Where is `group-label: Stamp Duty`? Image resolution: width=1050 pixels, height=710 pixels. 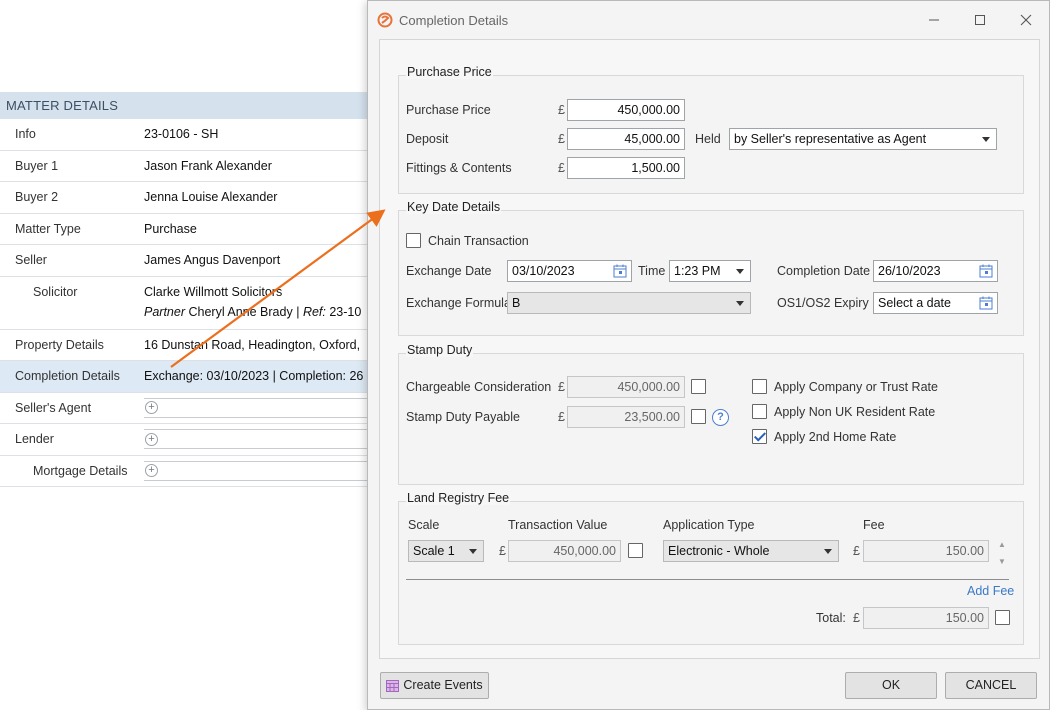 group-label: Stamp Duty is located at coordinates (440, 350).